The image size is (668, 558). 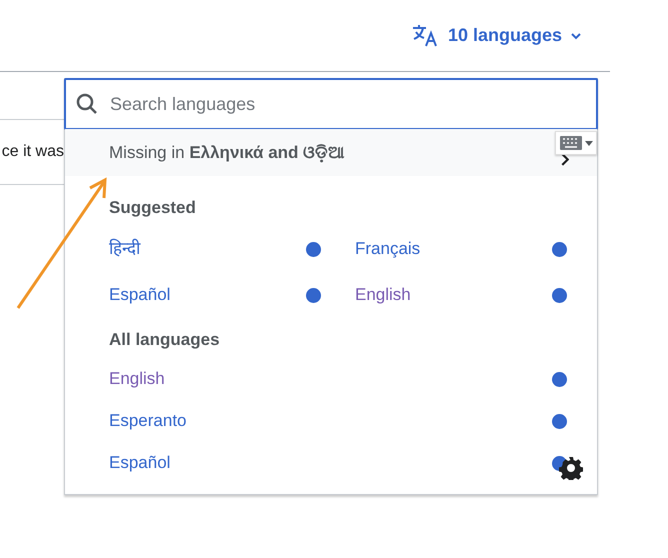 What do you see at coordinates (124, 249) in the screenshot?
I see `language-link: हिन्दी` at bounding box center [124, 249].